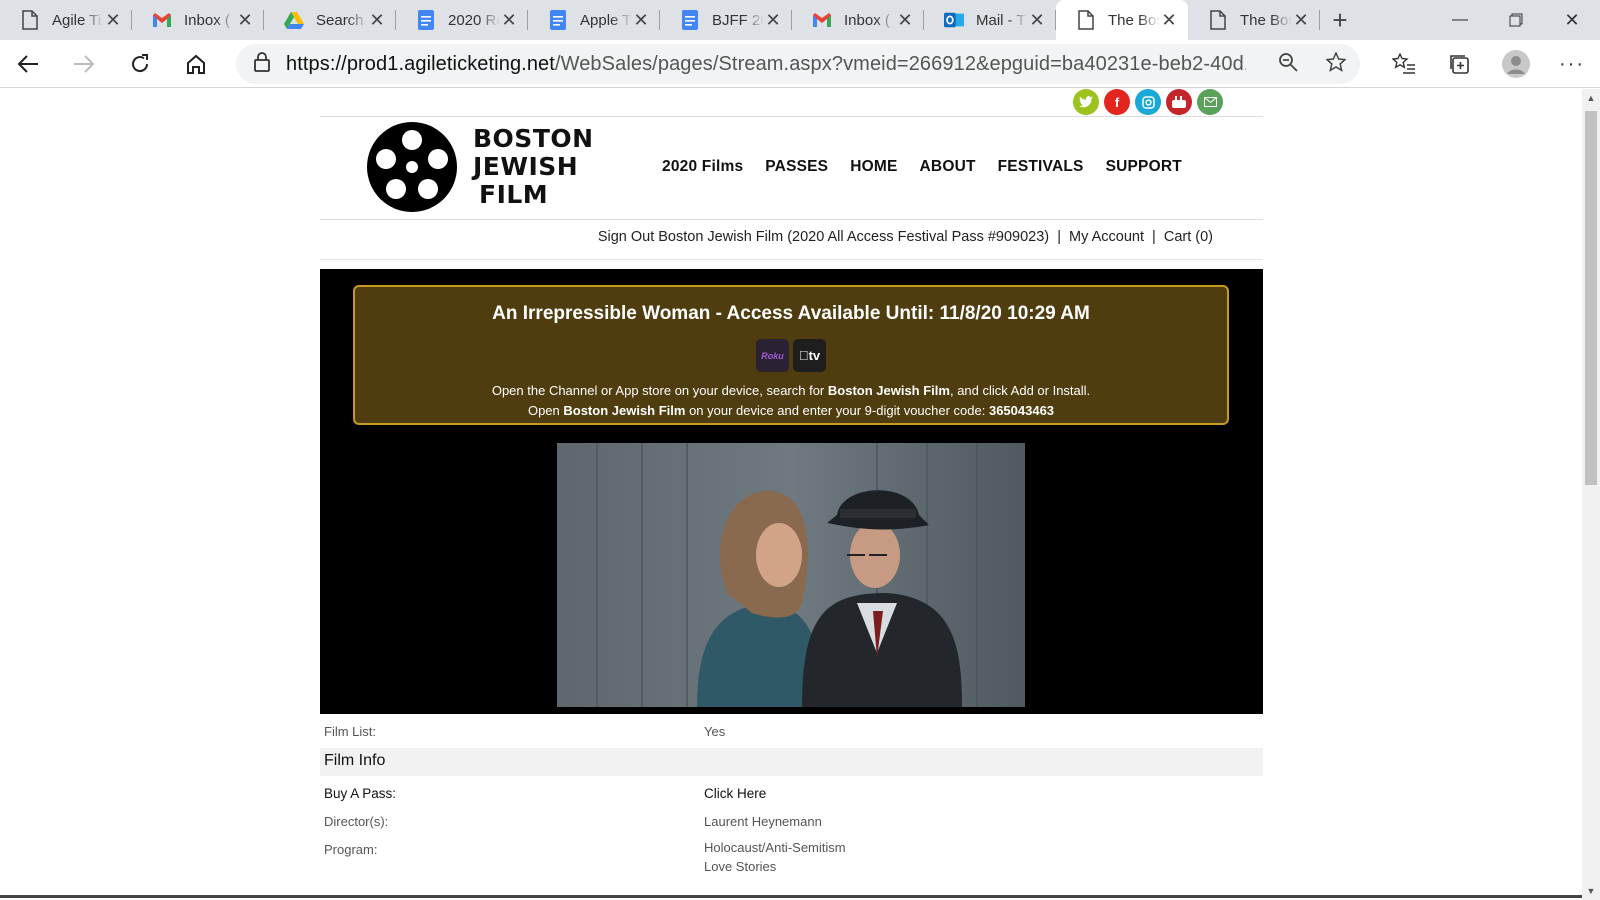  What do you see at coordinates (207, 20) in the screenshot?
I see `tab-label: Inbox (` at bounding box center [207, 20].